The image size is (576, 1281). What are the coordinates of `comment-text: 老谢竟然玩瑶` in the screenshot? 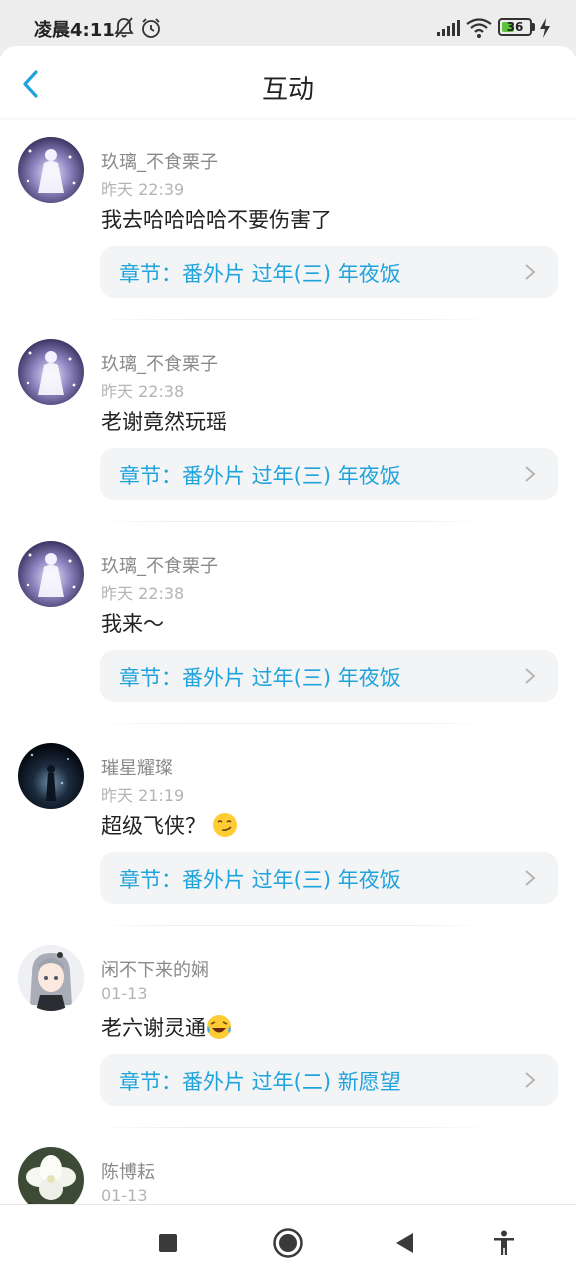 It's located at (164, 421).